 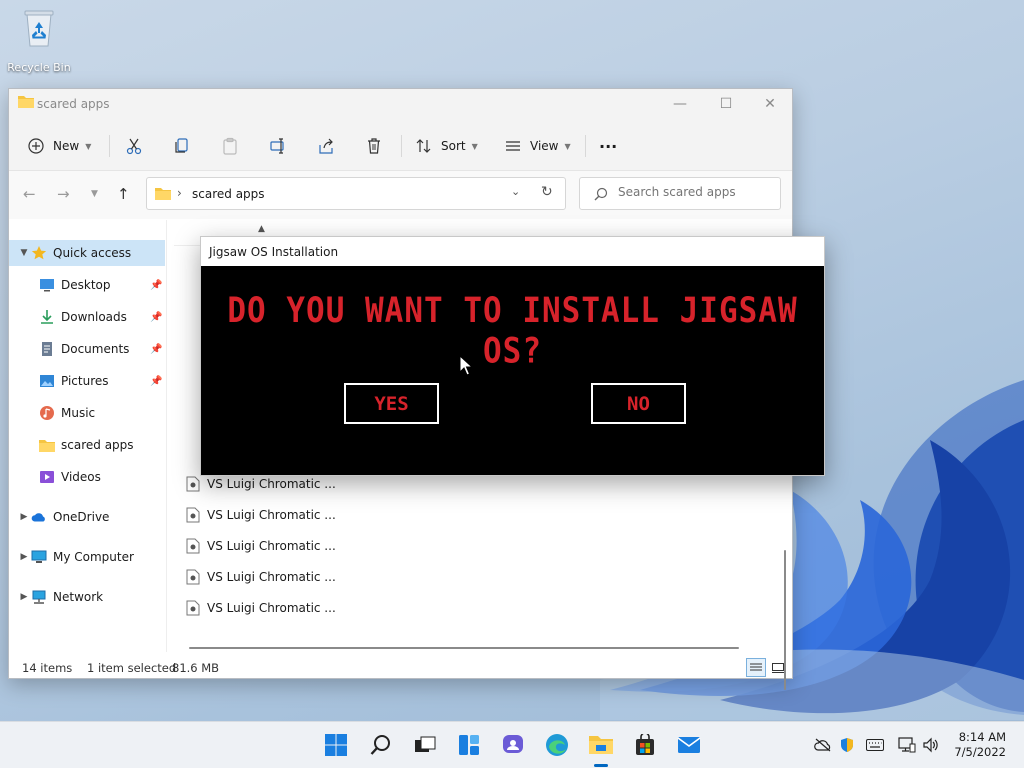 What do you see at coordinates (66, 146) in the screenshot?
I see `new-label: New` at bounding box center [66, 146].